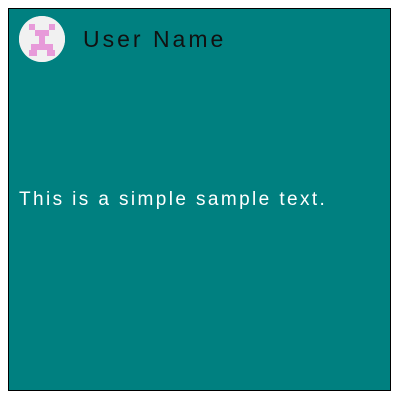 This screenshot has width=405, height=401. Describe the element at coordinates (173, 199) in the screenshot. I see `sample-text: This is a simple sample text.` at that location.